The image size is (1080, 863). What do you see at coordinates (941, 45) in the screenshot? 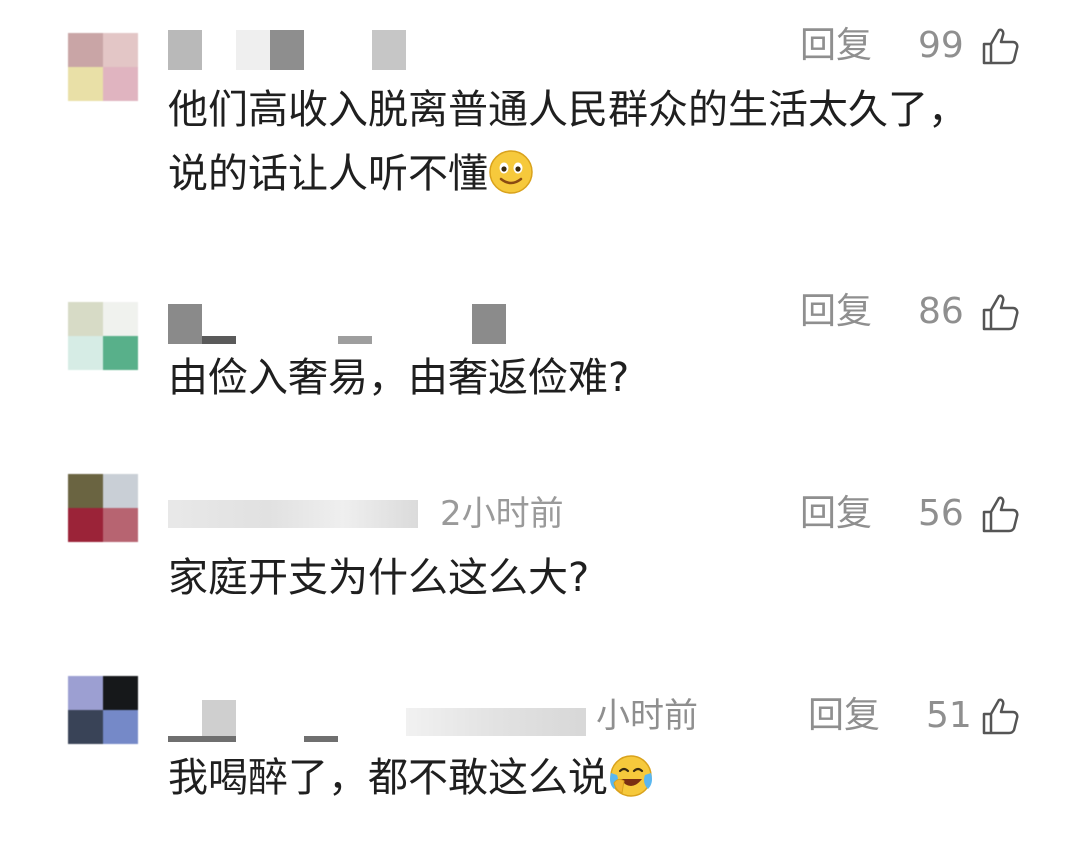
I see `like-count: 99` at bounding box center [941, 45].